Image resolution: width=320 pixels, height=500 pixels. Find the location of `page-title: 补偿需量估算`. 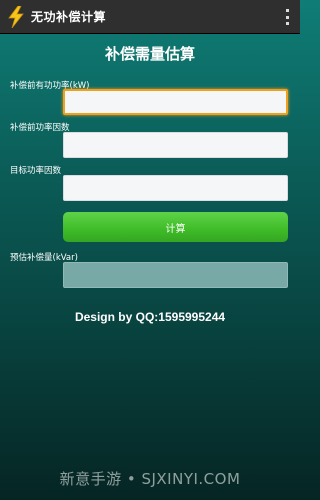

page-title: 补偿需量估算 is located at coordinates (149, 54).